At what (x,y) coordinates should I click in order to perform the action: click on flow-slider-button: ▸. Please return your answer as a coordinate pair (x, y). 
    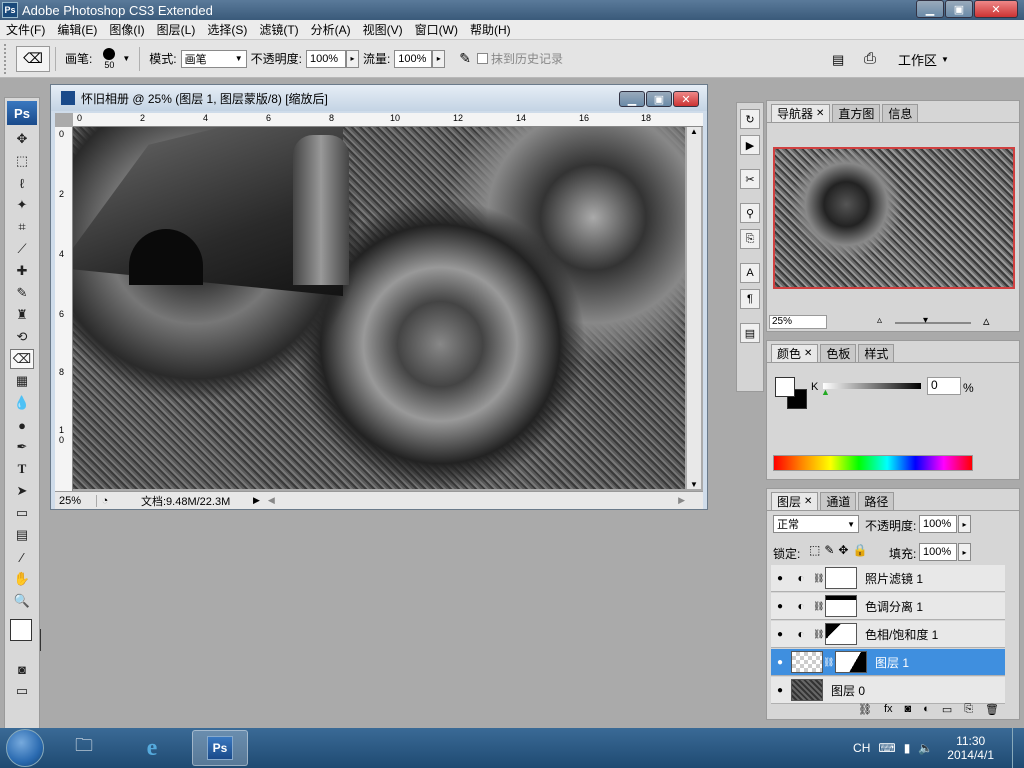
    Looking at the image, I should click on (439, 58).